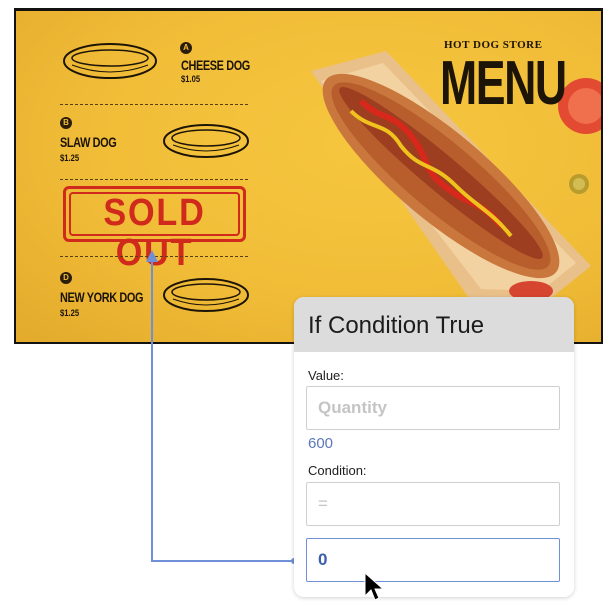 The image size is (604, 603). Describe the element at coordinates (326, 375) in the screenshot. I see `value-label: Value:` at that location.